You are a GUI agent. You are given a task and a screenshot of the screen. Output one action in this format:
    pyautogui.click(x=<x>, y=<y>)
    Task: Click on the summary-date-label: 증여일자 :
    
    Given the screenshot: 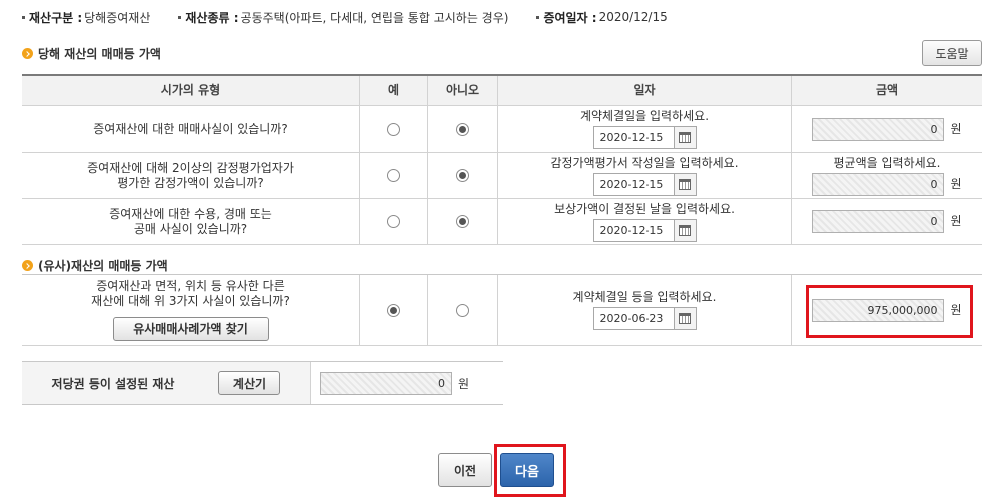 What is the action you would take?
    pyautogui.click(x=570, y=17)
    